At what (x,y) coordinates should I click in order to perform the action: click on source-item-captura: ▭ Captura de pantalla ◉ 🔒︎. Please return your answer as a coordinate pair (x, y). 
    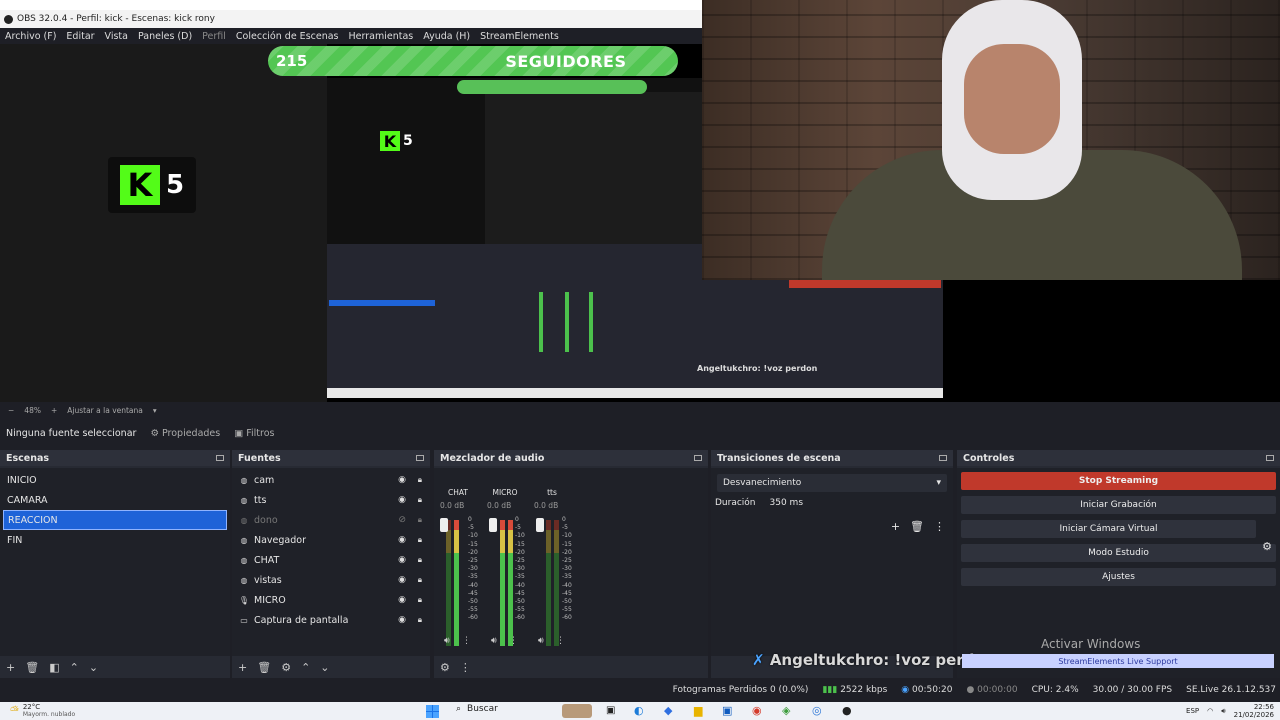
    Looking at the image, I should click on (331, 620).